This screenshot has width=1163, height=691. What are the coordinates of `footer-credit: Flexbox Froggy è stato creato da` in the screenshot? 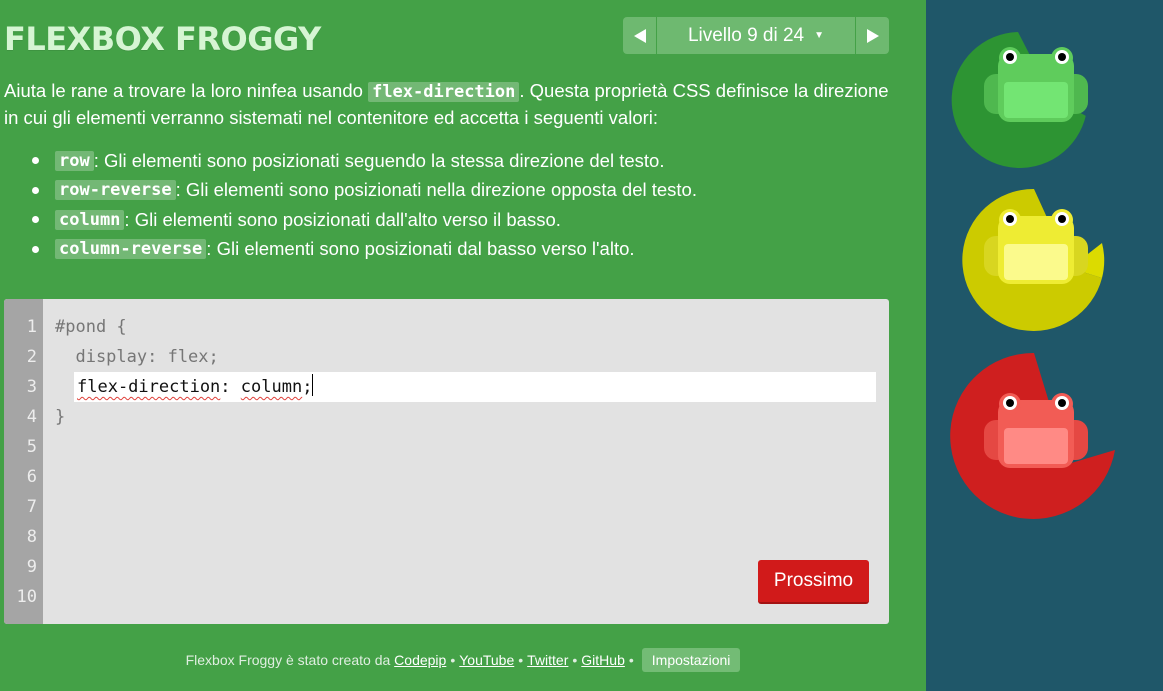 It's located at (288, 660).